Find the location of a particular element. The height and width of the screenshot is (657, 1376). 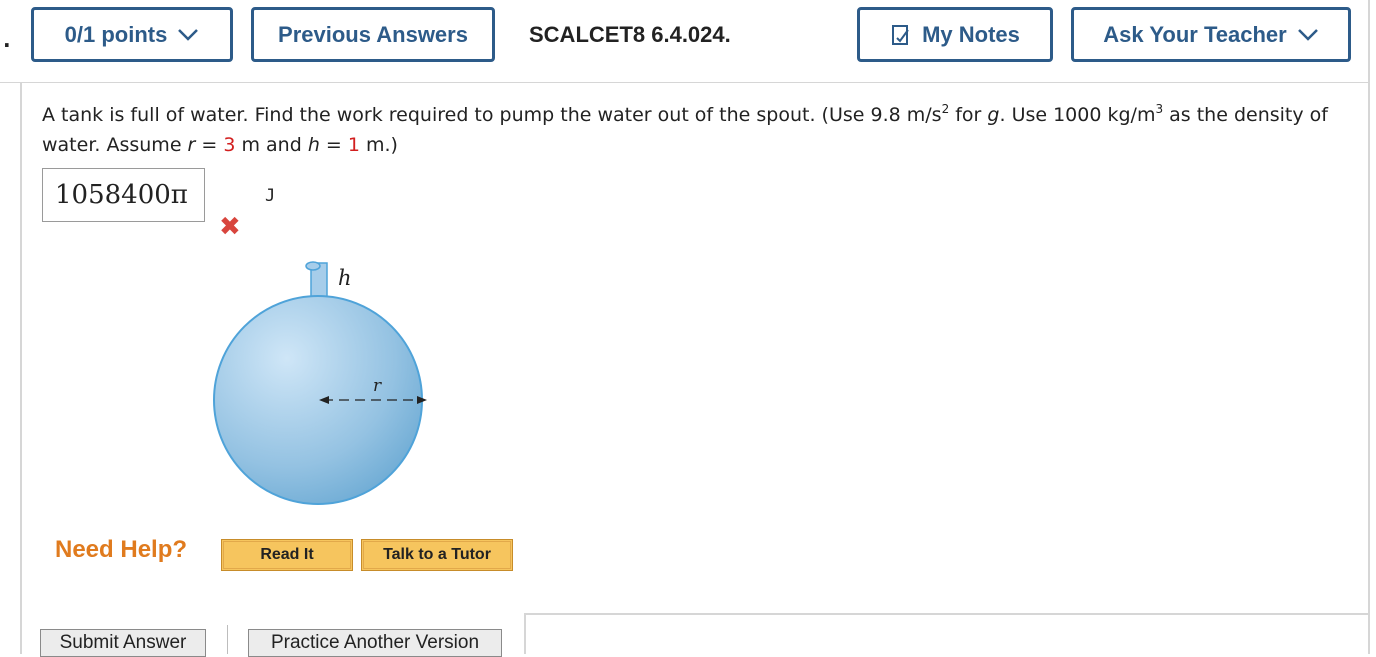

question-id: SCALCET8 6.4.024. is located at coordinates (630, 34).